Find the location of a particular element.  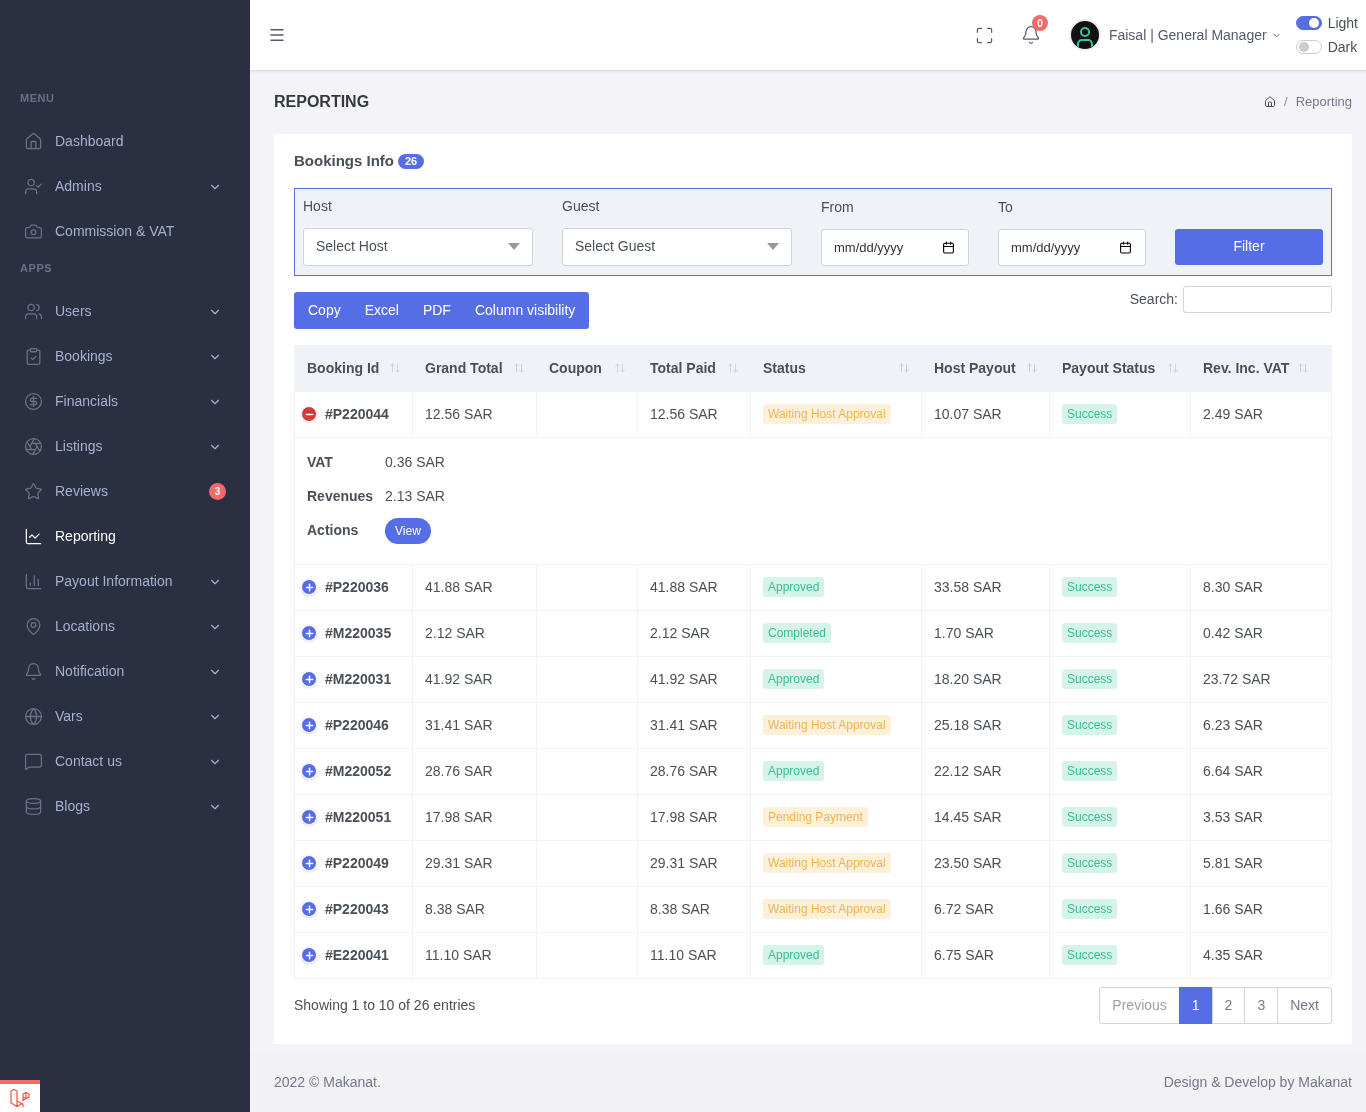

count-badge: 3 is located at coordinates (217, 491).